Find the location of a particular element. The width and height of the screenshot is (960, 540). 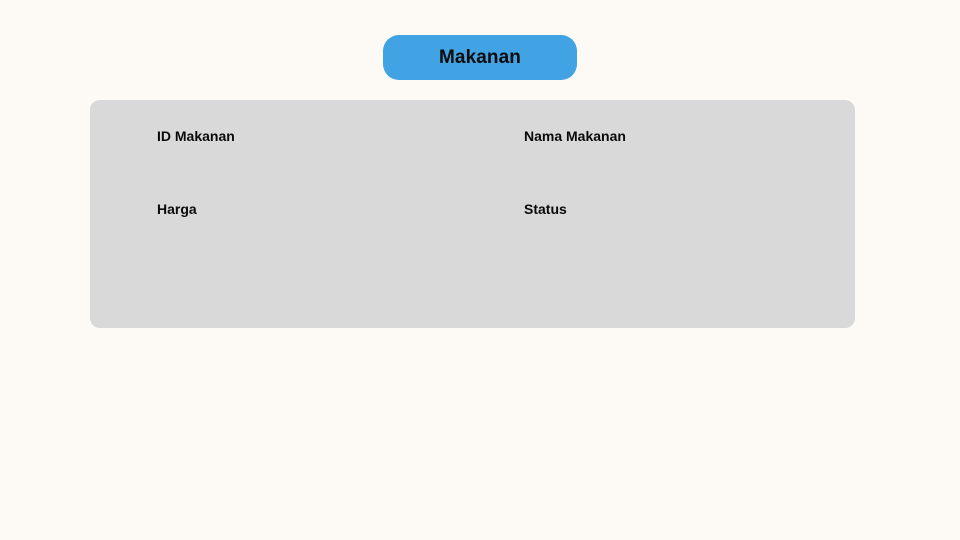

page-title: Makanan is located at coordinates (479, 57).